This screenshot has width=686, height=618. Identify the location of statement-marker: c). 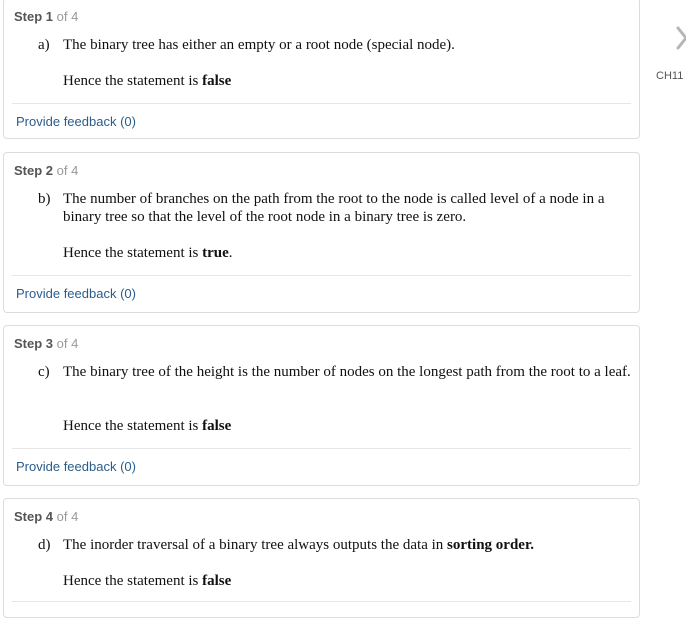
(44, 372).